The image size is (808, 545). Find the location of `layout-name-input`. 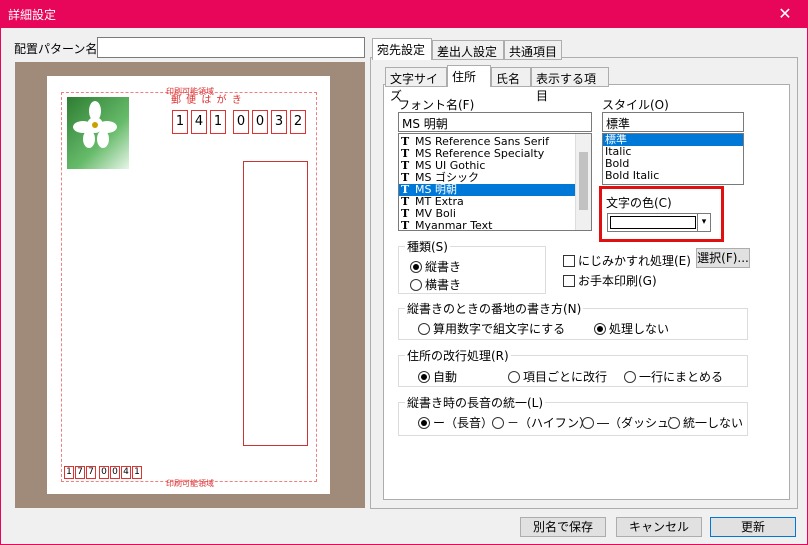

layout-name-input is located at coordinates (231, 47).